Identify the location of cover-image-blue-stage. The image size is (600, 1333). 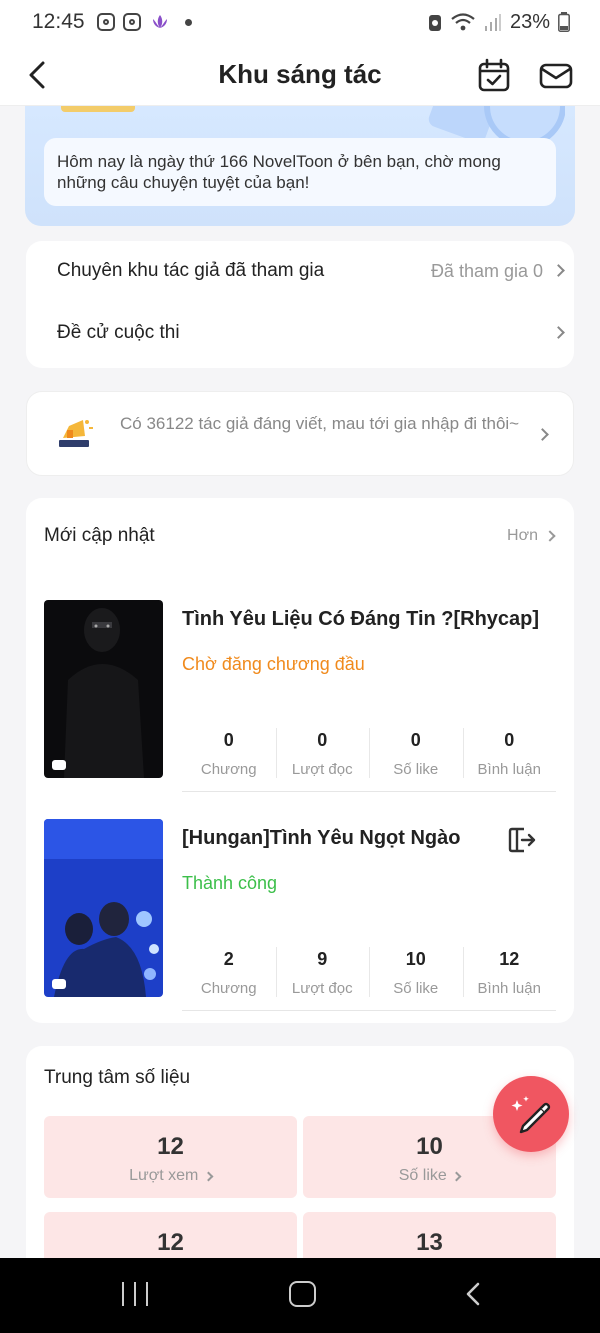
(103, 908).